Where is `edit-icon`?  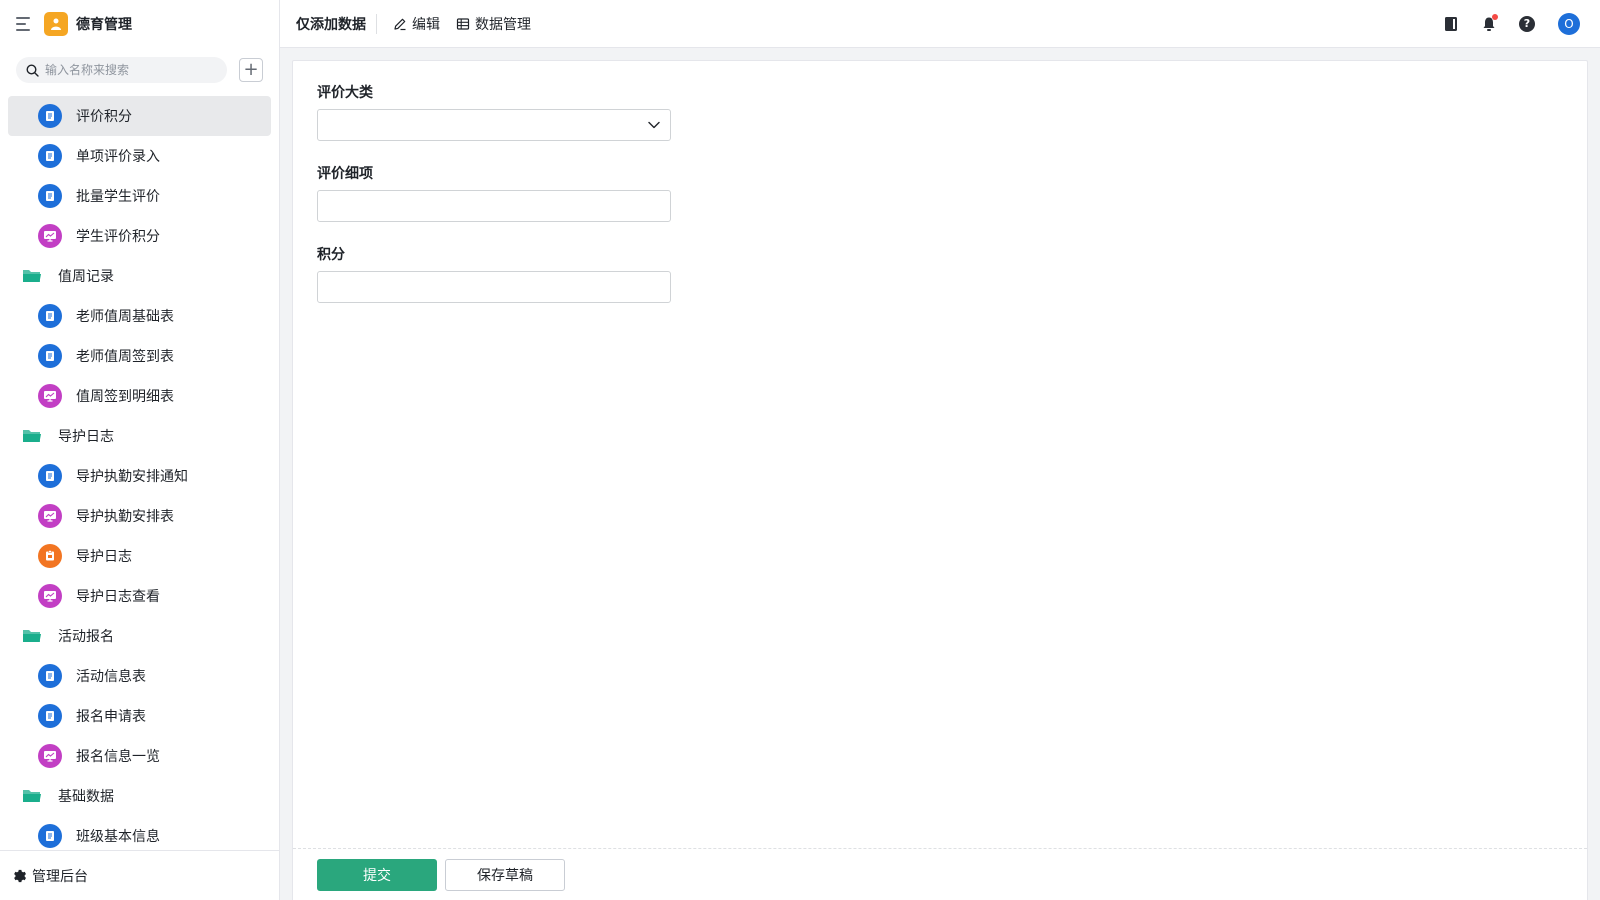
edit-icon is located at coordinates (400, 24).